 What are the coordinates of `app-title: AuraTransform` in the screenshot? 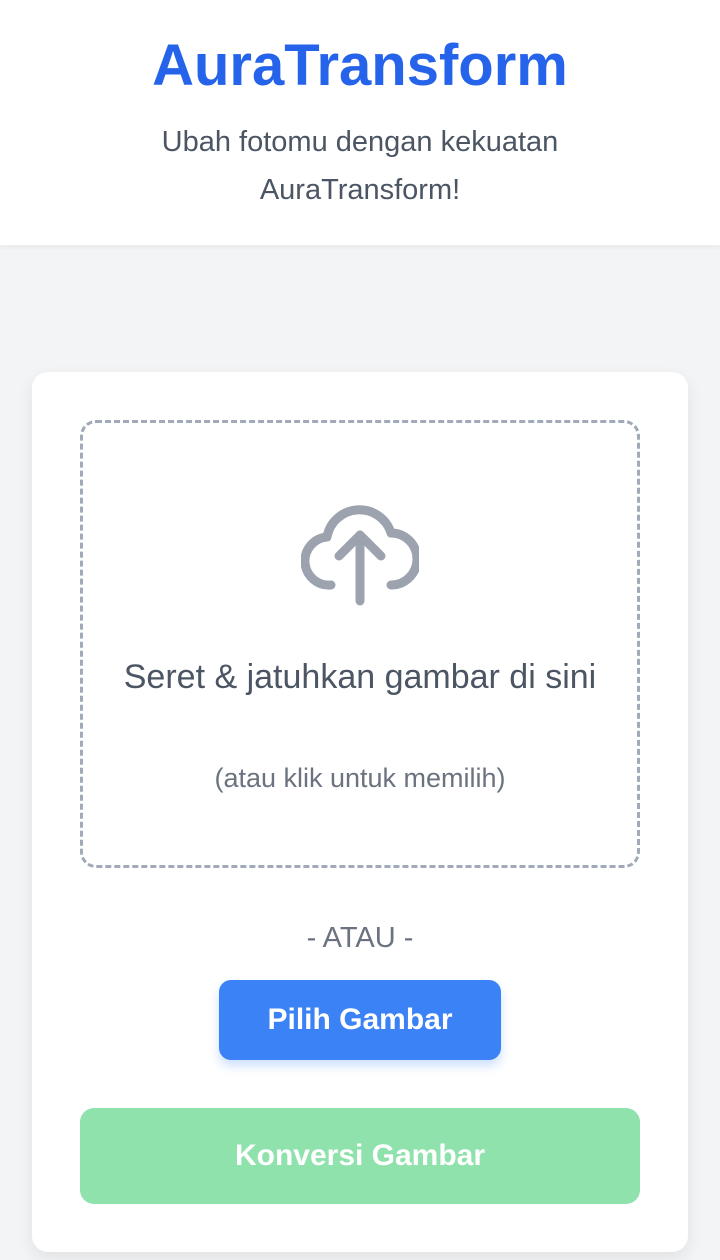 It's located at (360, 65).